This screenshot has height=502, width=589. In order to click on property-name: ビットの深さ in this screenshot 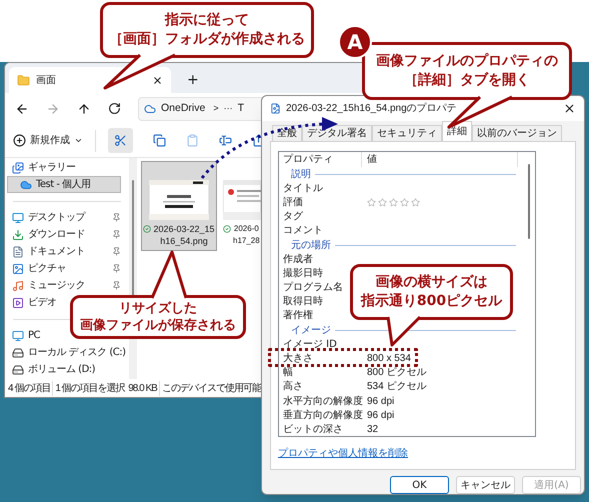, I will do `click(313, 429)`.